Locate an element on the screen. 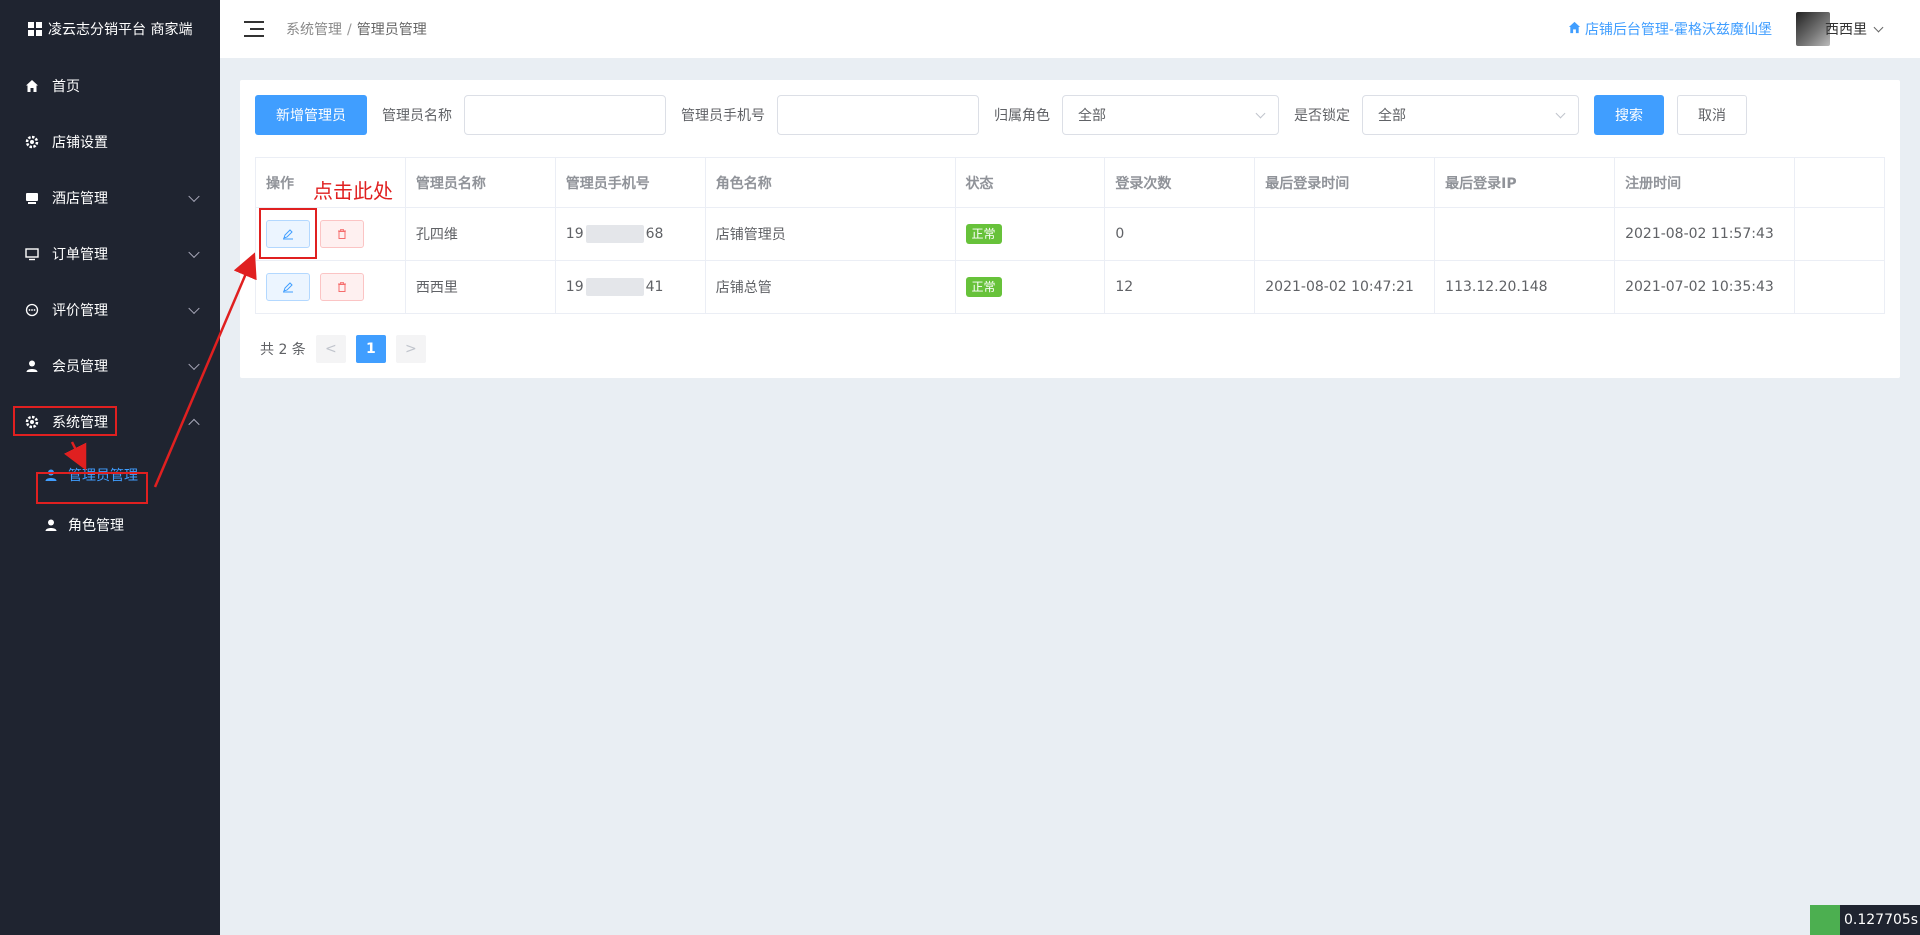 This screenshot has height=935, width=1920. role-label: 归属角色 is located at coordinates (1022, 116).